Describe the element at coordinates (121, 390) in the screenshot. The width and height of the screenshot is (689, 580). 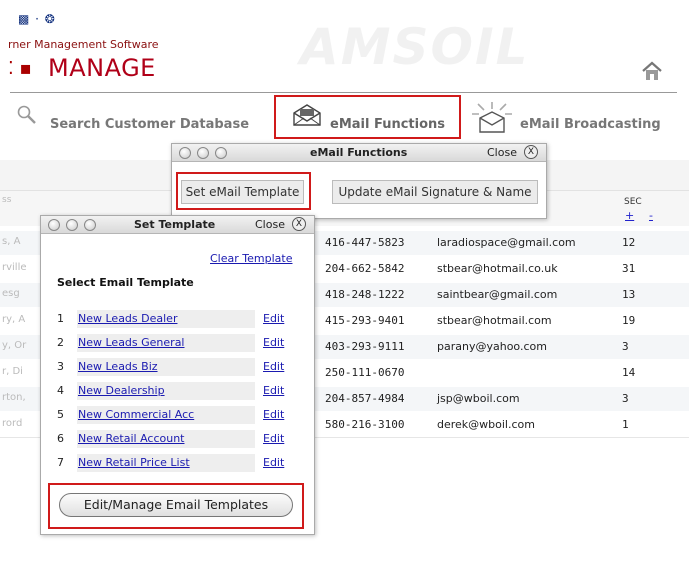
I see `template-link: New Dealership` at that location.